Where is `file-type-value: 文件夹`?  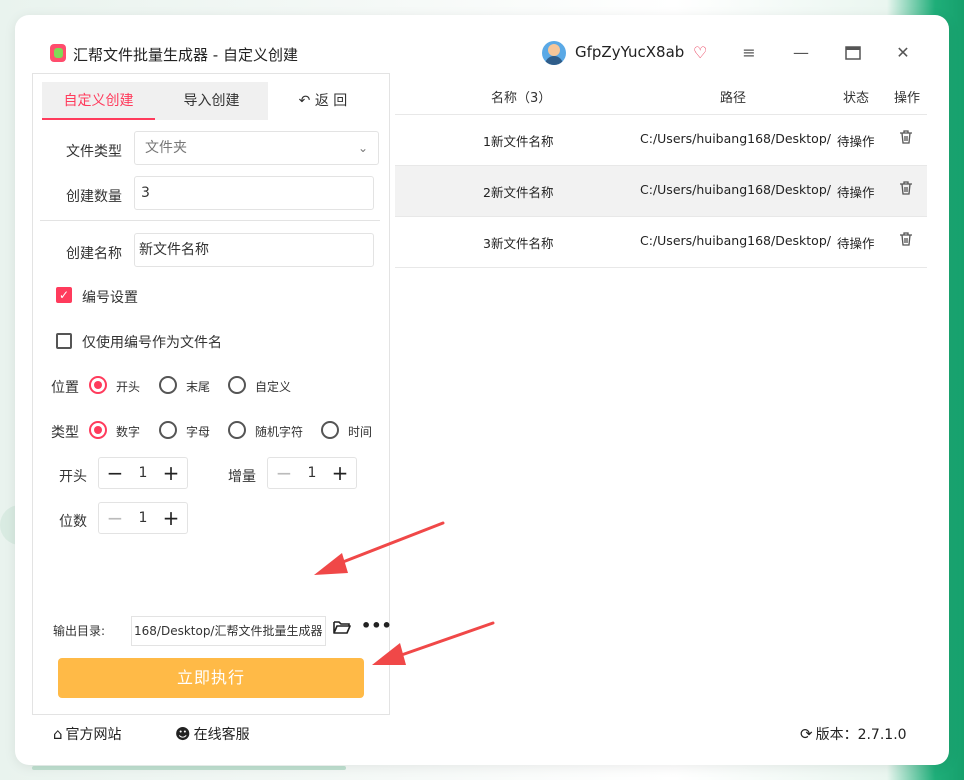 file-type-value: 文件夹 is located at coordinates (166, 148).